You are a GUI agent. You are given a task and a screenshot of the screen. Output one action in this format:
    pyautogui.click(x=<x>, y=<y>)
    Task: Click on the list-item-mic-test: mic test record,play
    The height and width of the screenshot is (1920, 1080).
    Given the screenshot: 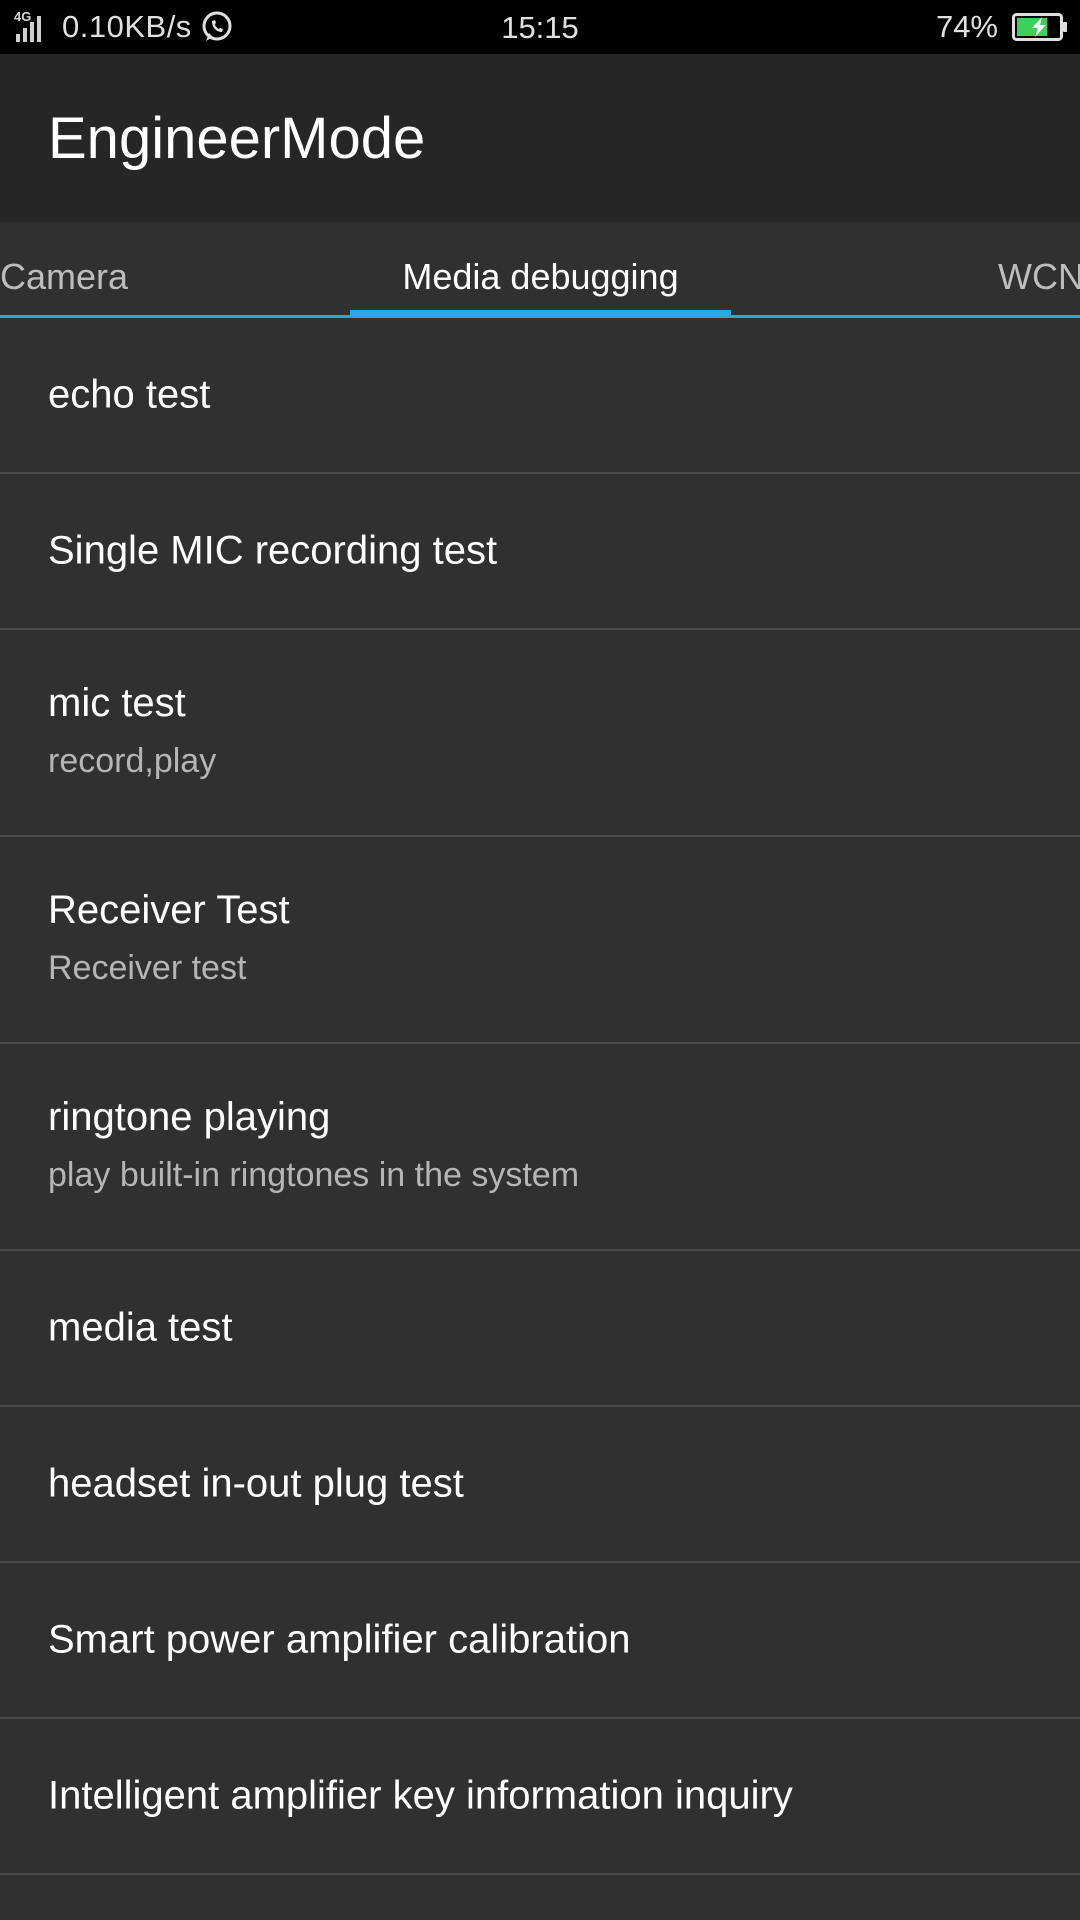 What is the action you would take?
    pyautogui.click(x=540, y=733)
    